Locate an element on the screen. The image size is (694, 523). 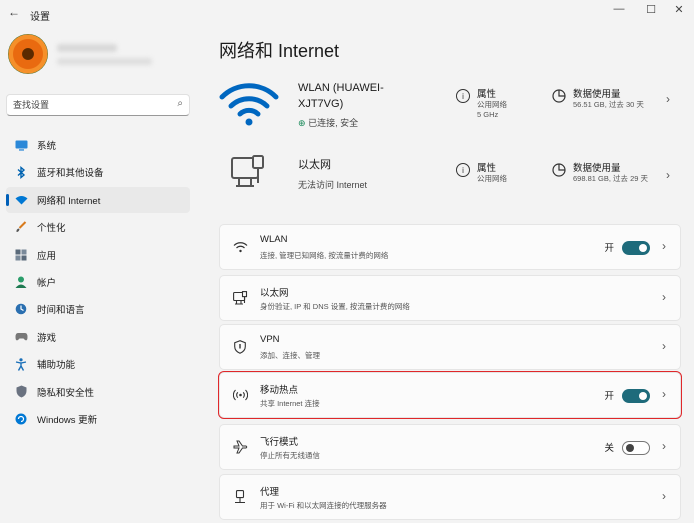
accessibility-icon is located at coordinates (21, 364).